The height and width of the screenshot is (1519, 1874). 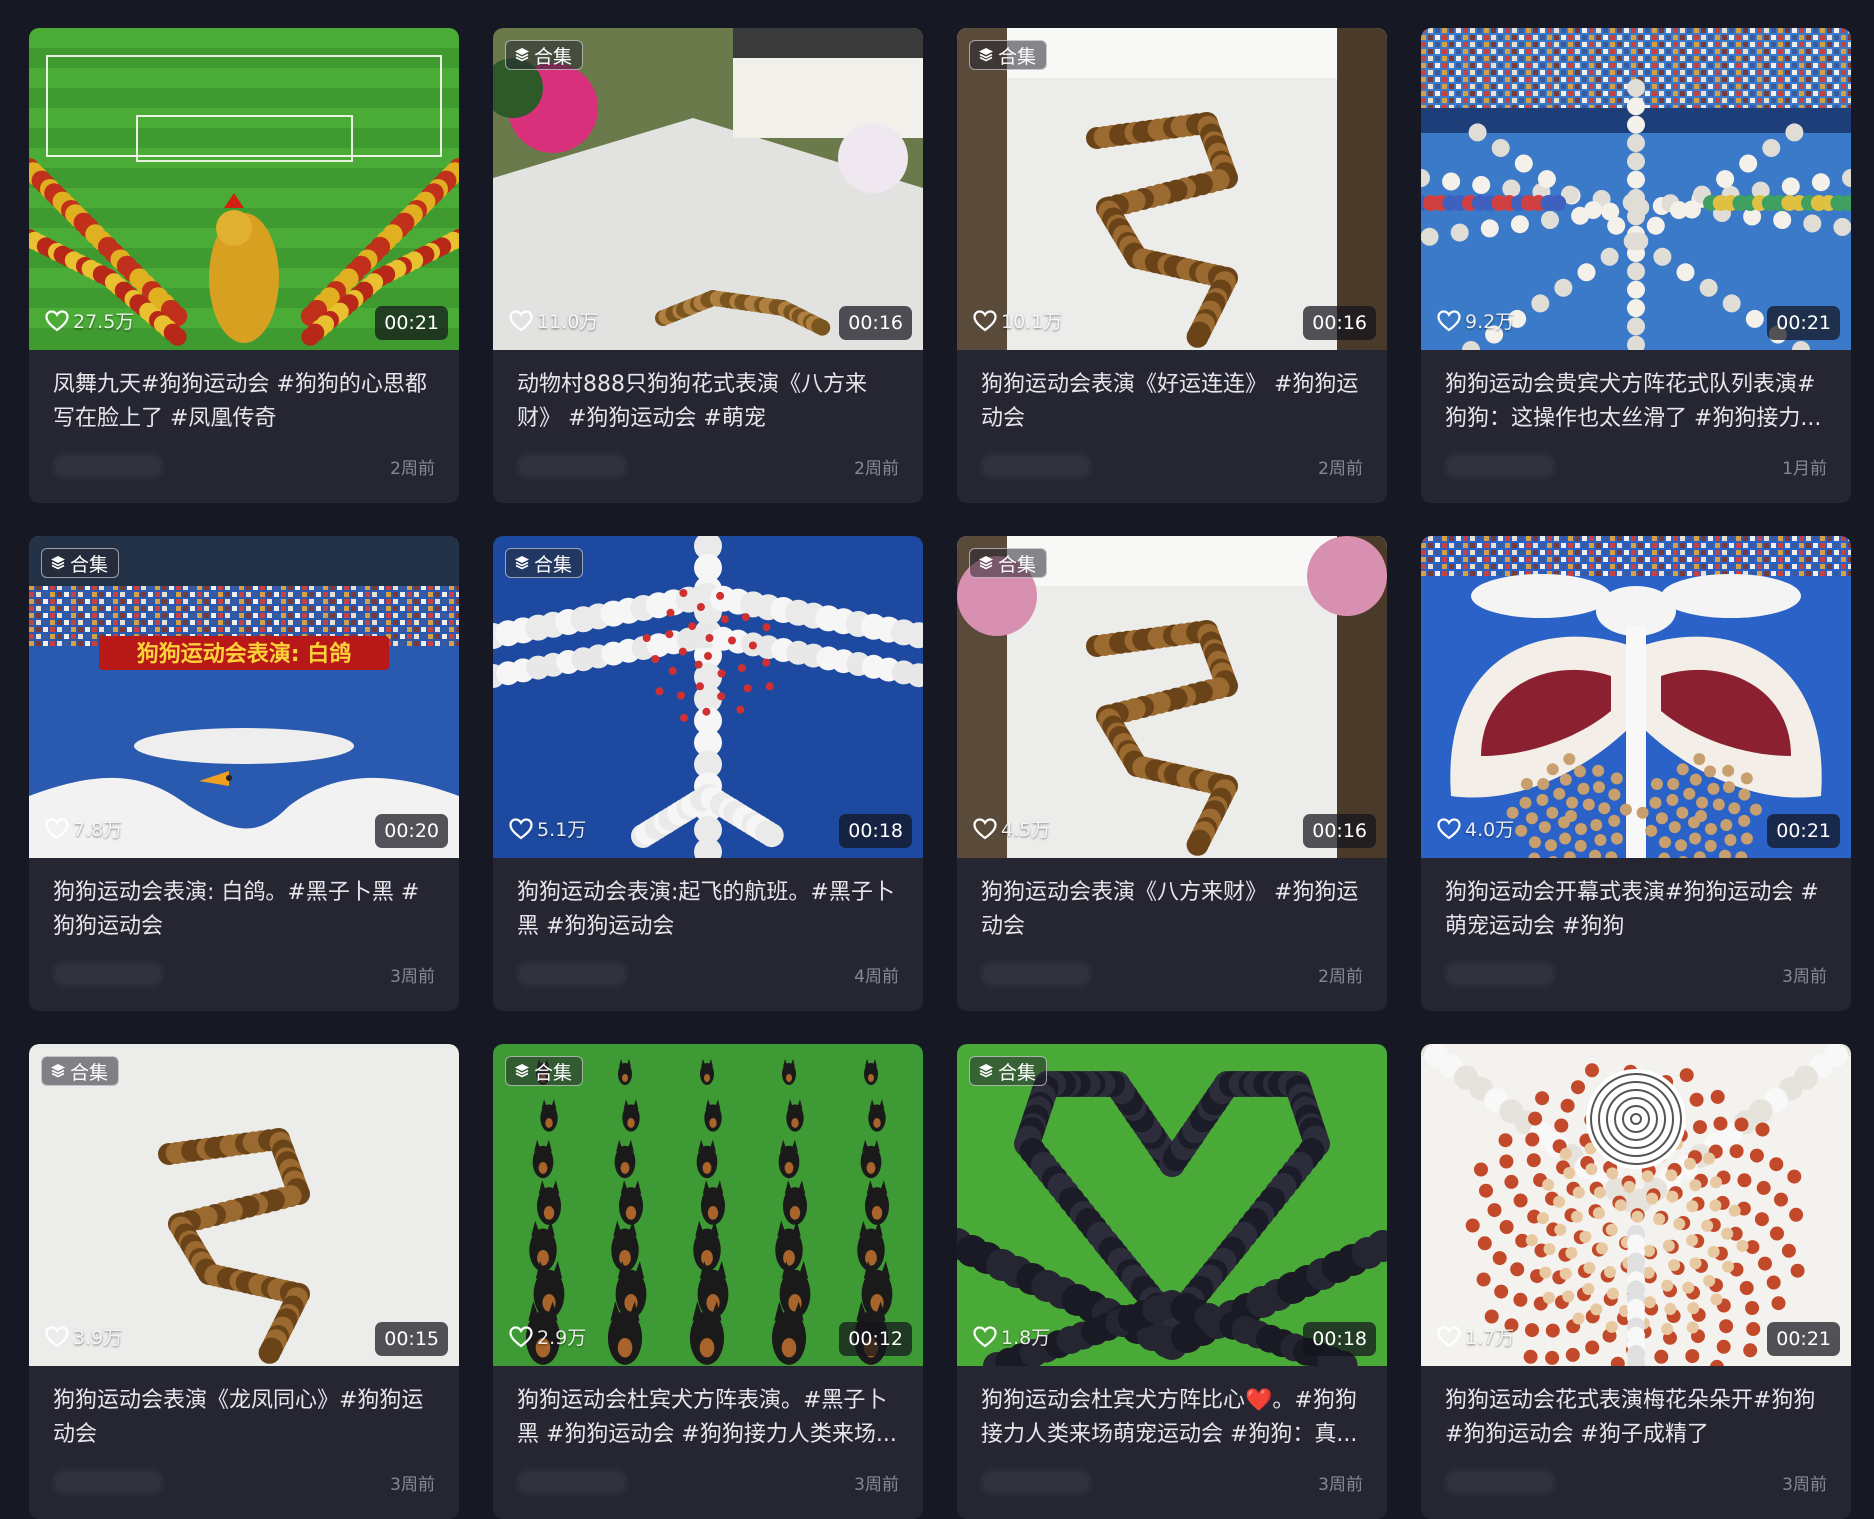 What do you see at coordinates (547, 828) in the screenshot?
I see `like-count: 5.1万` at bounding box center [547, 828].